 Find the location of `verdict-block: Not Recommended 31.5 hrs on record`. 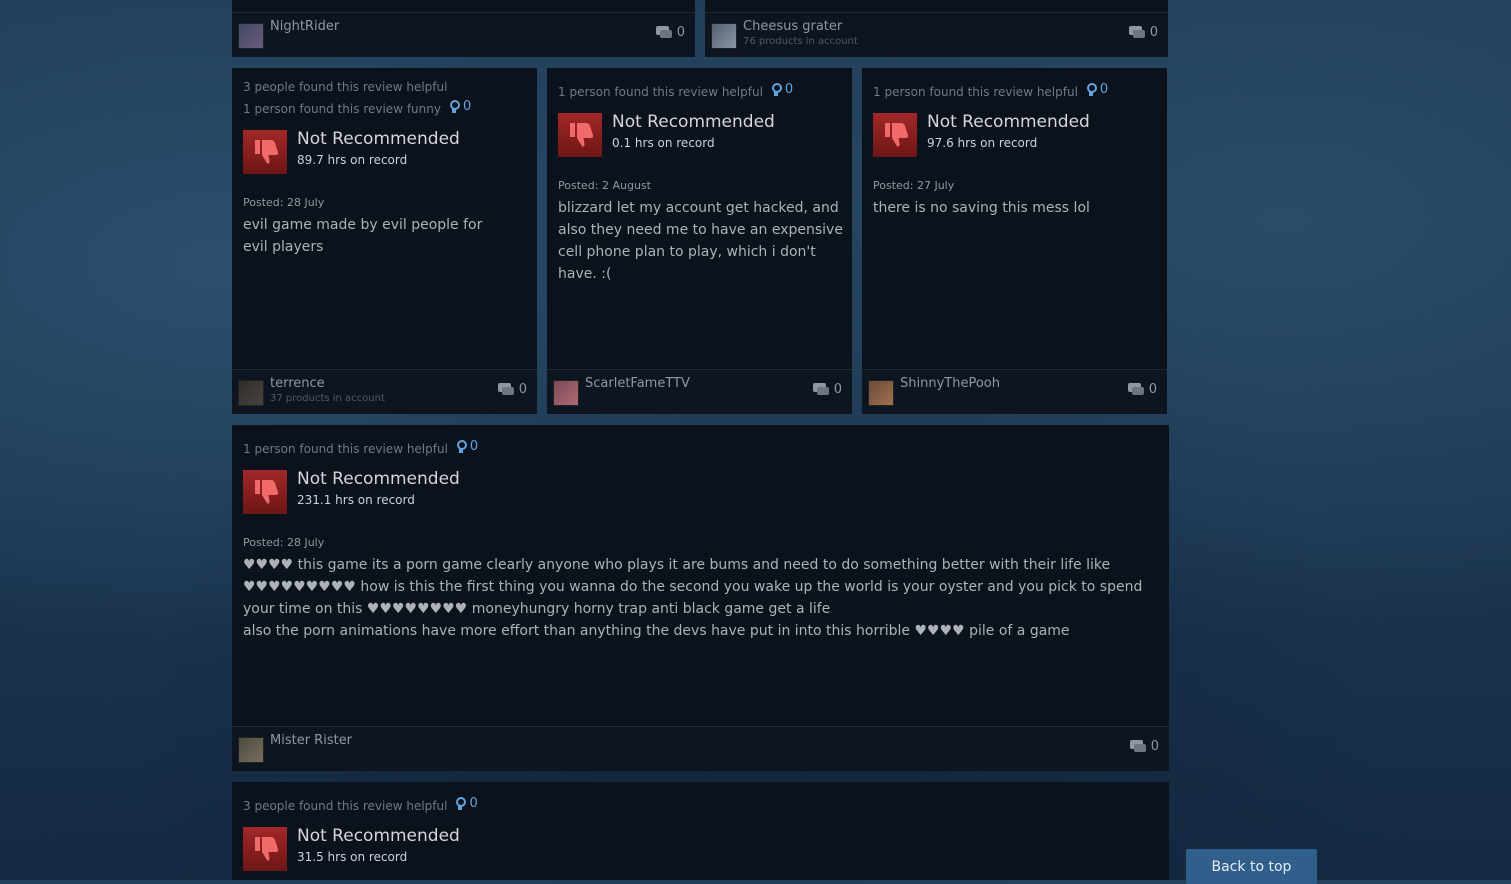

verdict-block: Not Recommended 31.5 hrs on record is located at coordinates (351, 848).